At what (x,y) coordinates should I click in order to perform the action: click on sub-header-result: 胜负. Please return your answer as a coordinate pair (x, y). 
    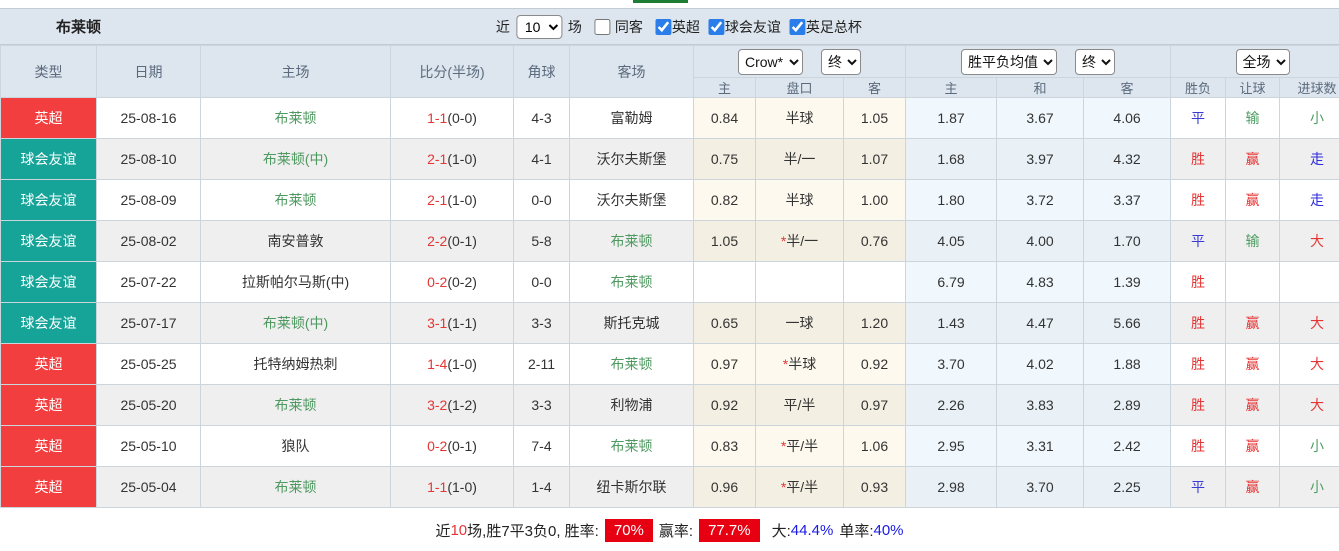
    Looking at the image, I should click on (1198, 87).